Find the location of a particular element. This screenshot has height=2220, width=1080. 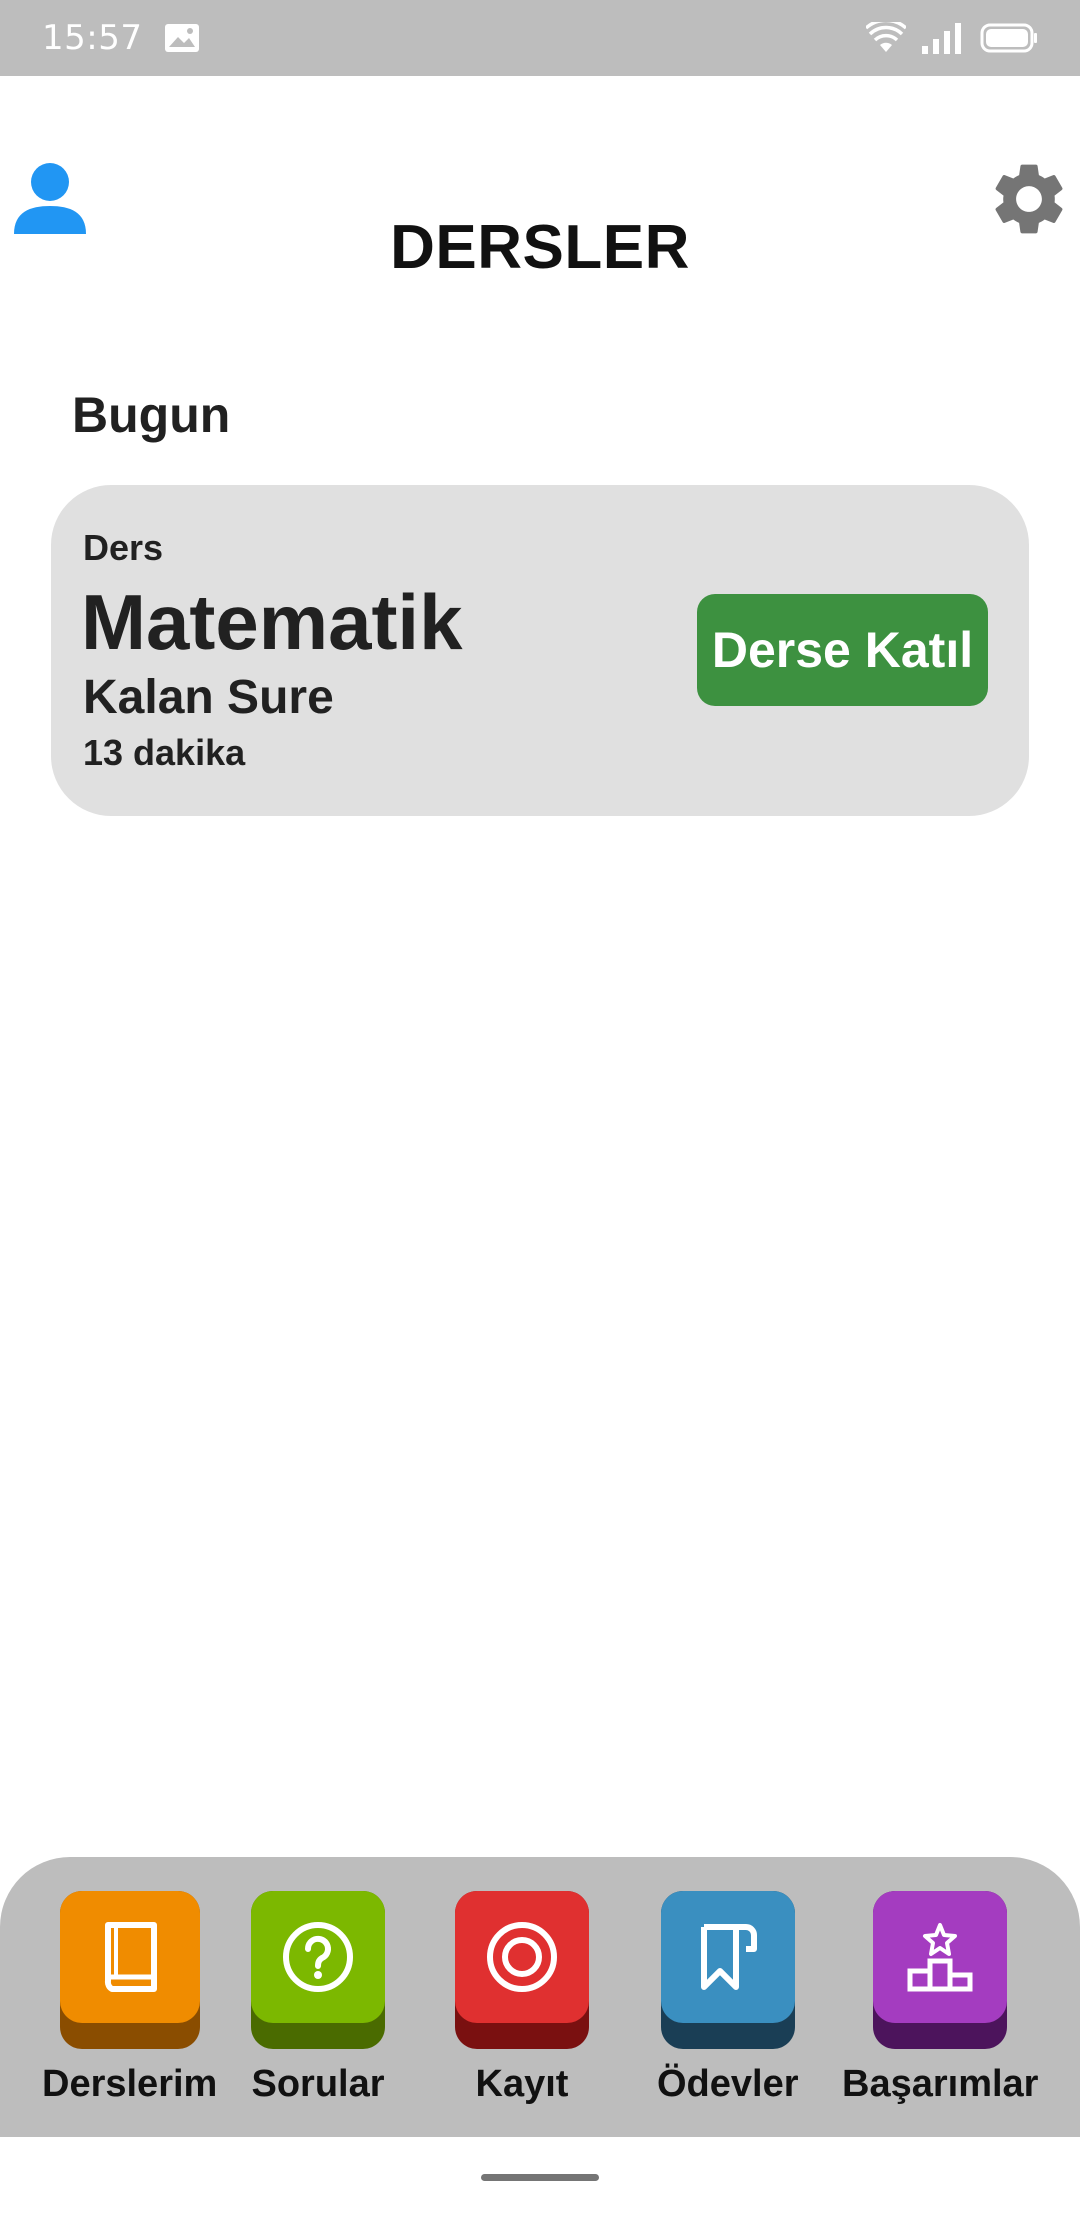

nav-tile-kayit is located at coordinates (522, 1970).